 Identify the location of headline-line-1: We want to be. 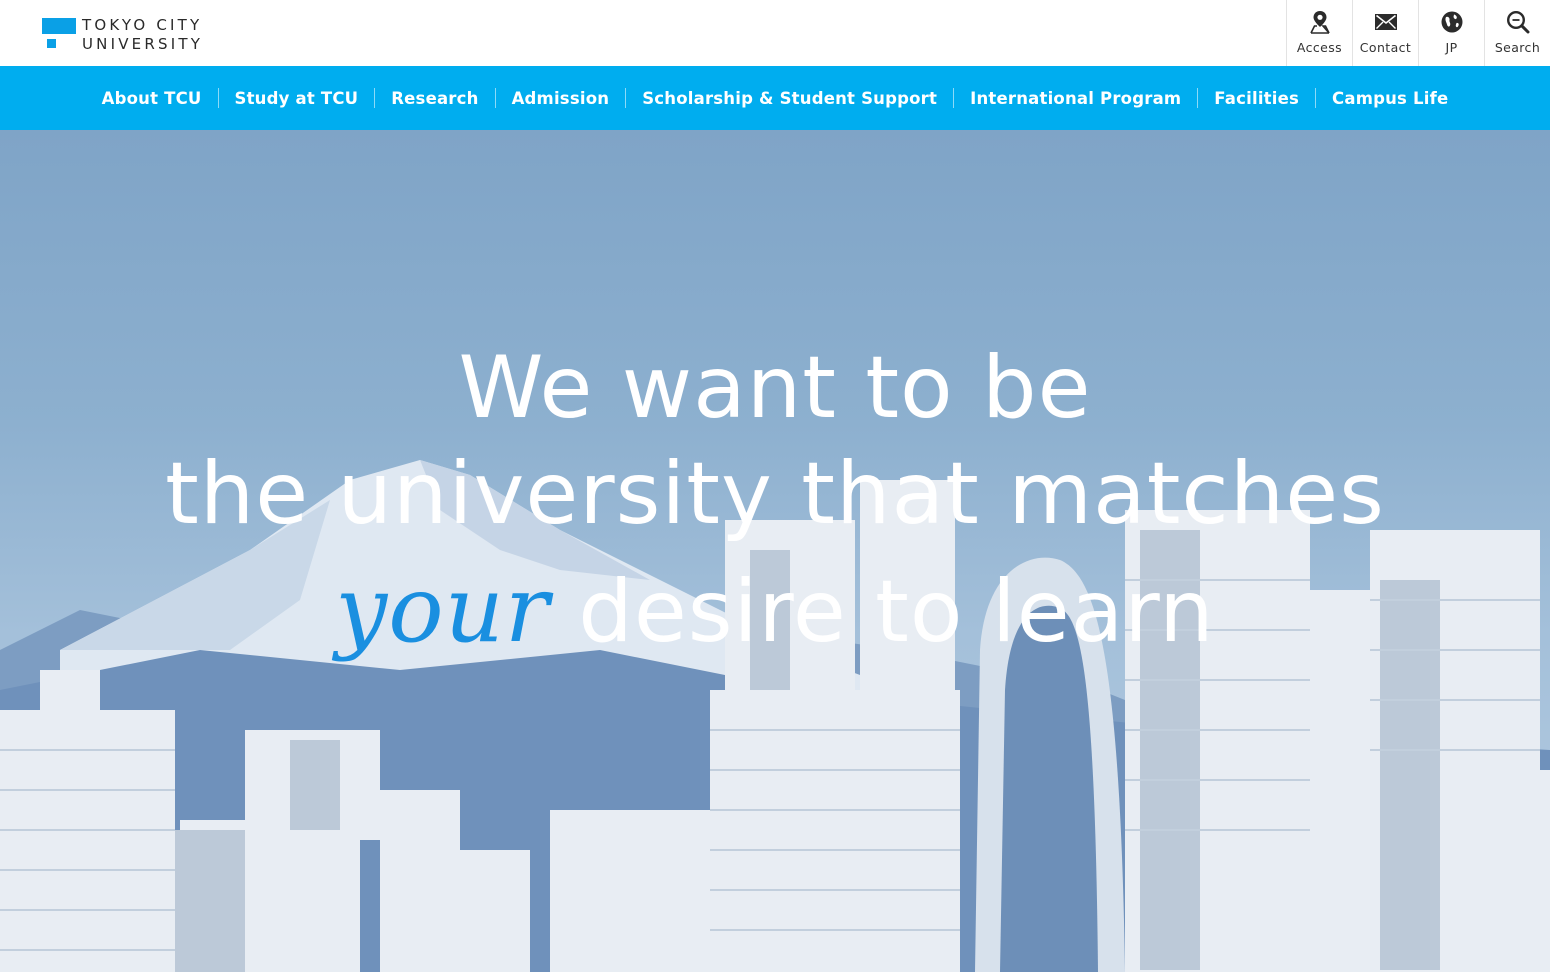
(775, 388).